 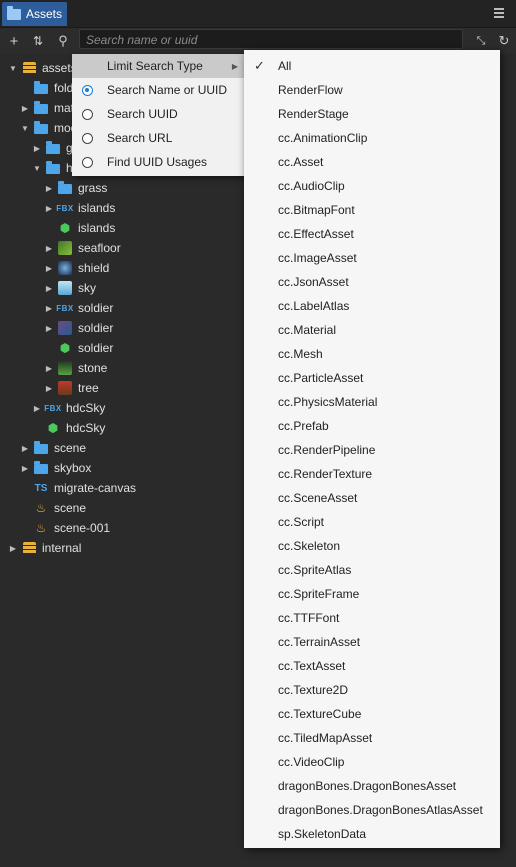 I want to click on arrow-spacer, so click(x=37, y=428).